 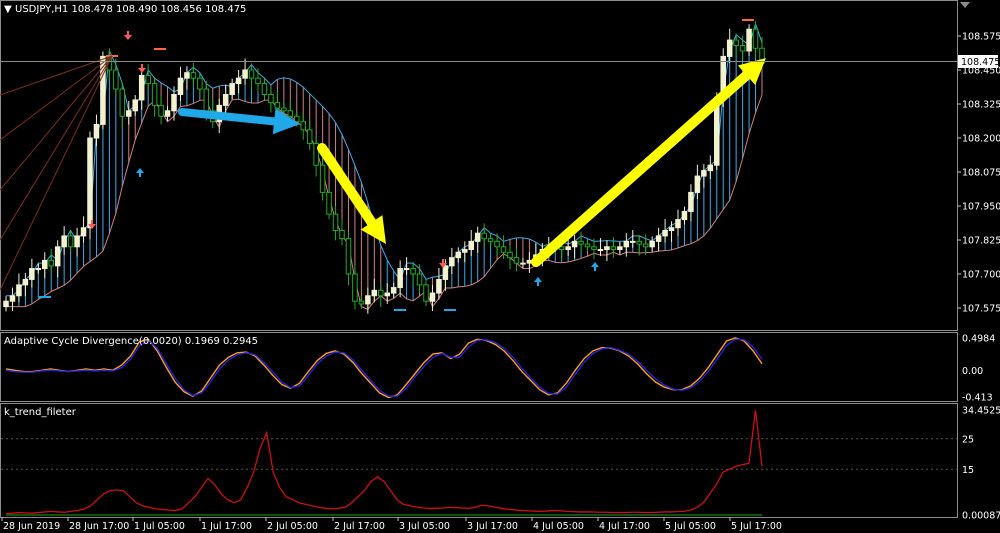 What do you see at coordinates (756, 526) in the screenshot?
I see `x-tick-label: 5 Jul 17:00` at bounding box center [756, 526].